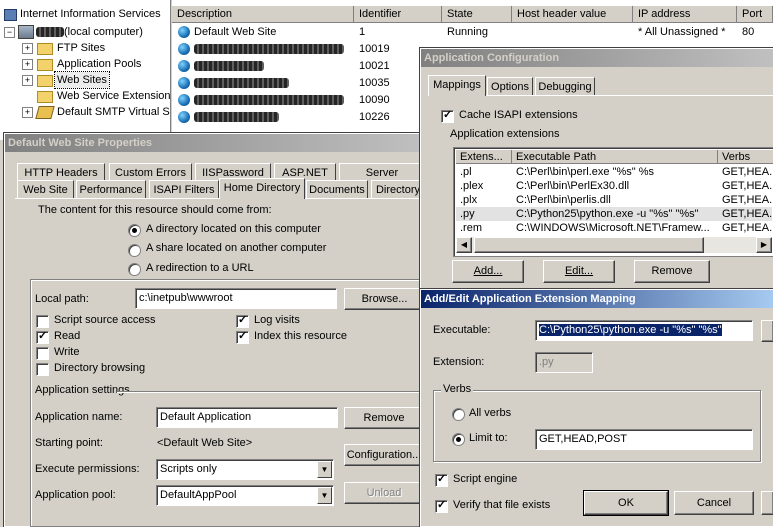 The height and width of the screenshot is (527, 773). Describe the element at coordinates (441, 506) in the screenshot. I see `verify-file-checkbox: ✓` at that location.